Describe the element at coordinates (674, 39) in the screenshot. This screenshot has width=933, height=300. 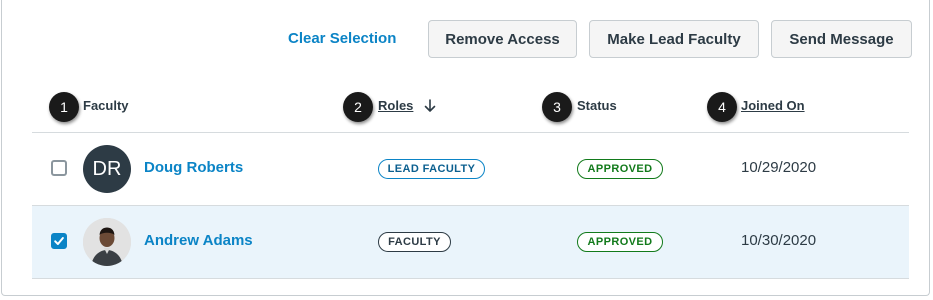
I see `make-lead-faculty-button: Make Lead Faculty` at that location.